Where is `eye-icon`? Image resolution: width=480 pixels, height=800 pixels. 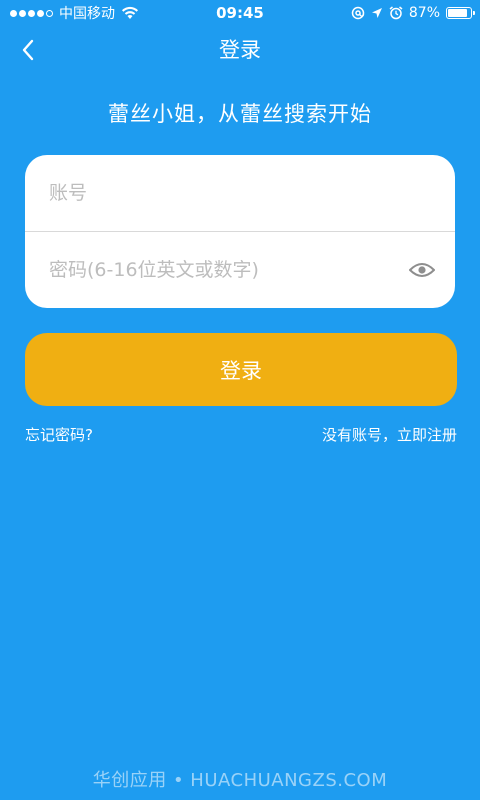 eye-icon is located at coordinates (422, 270).